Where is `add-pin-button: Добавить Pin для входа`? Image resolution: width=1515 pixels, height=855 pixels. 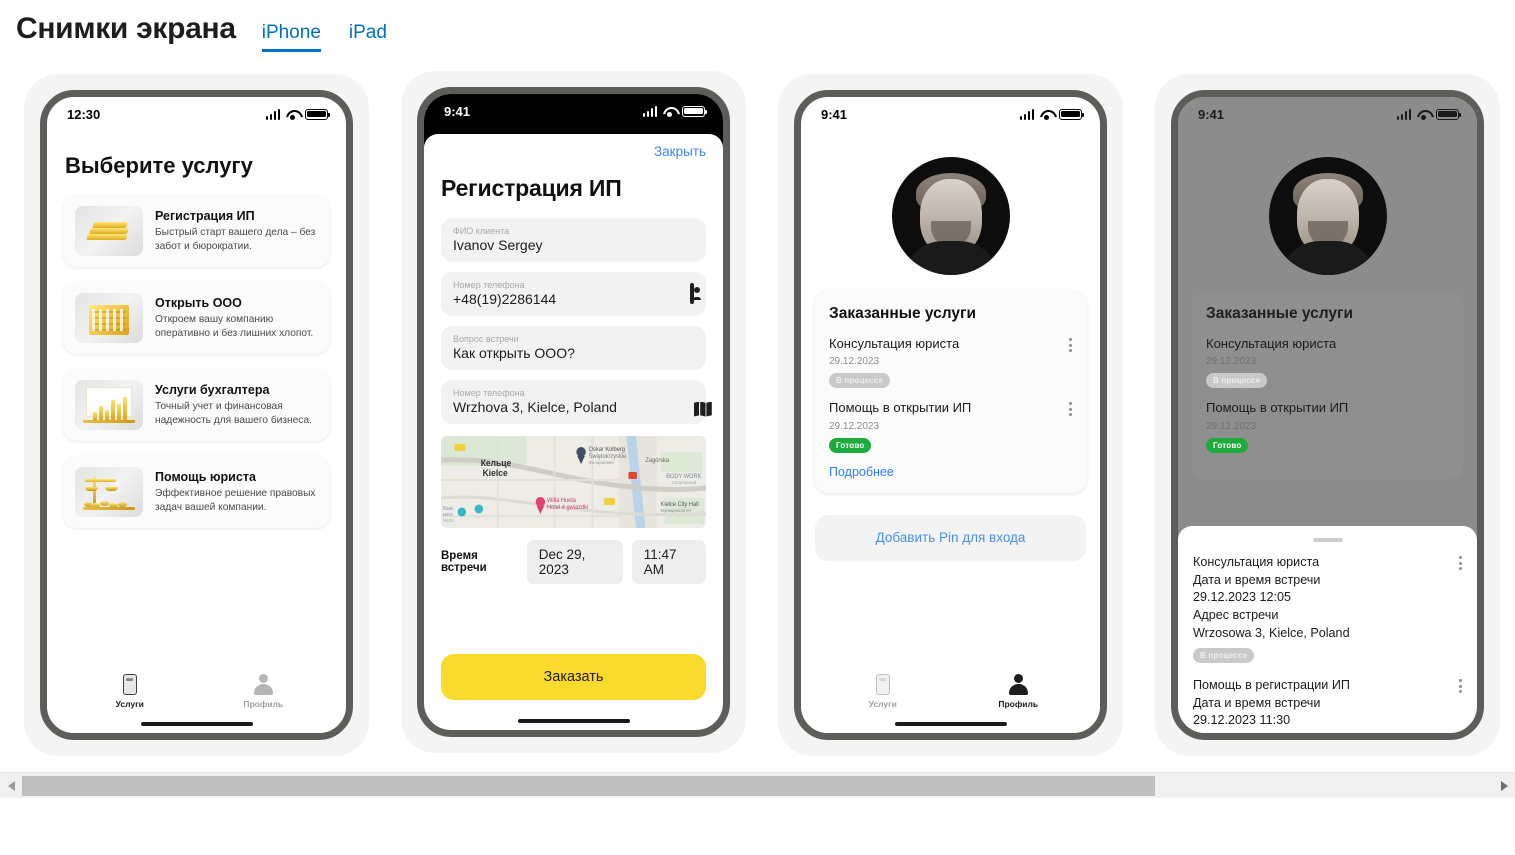
add-pin-button: Добавить Pin для входа is located at coordinates (950, 537).